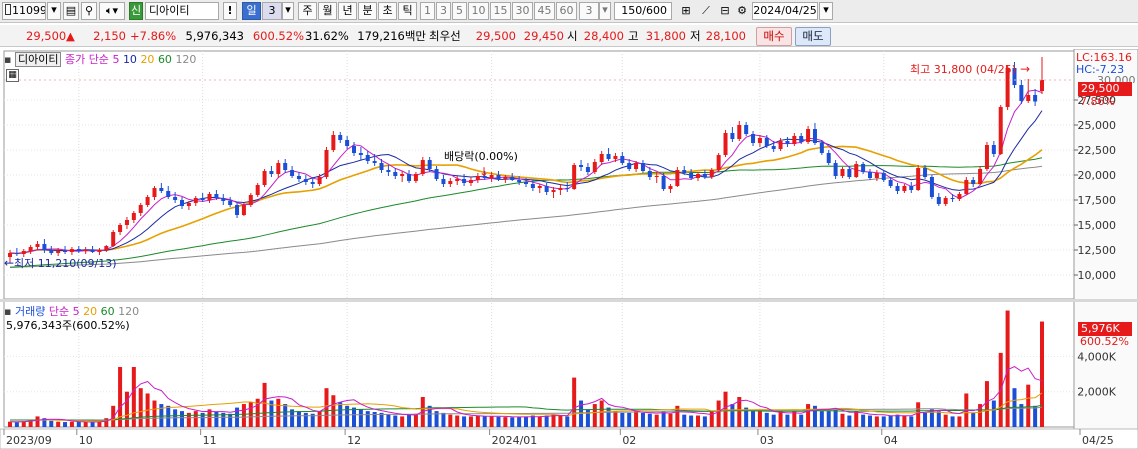 The image size is (1138, 449). Describe the element at coordinates (459, 11) in the screenshot. I see `minute-step-5: 5` at that location.